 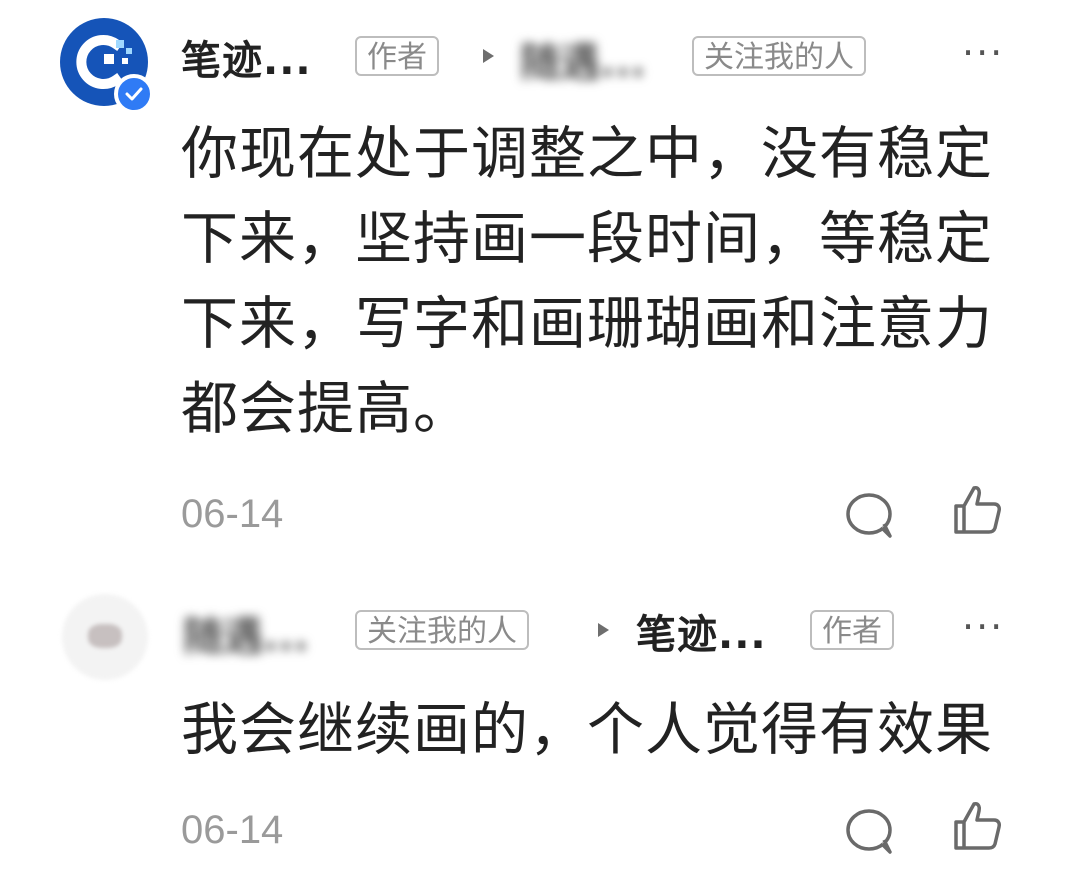 What do you see at coordinates (852, 630) in the screenshot?
I see `reply-to-tag: 作者` at bounding box center [852, 630].